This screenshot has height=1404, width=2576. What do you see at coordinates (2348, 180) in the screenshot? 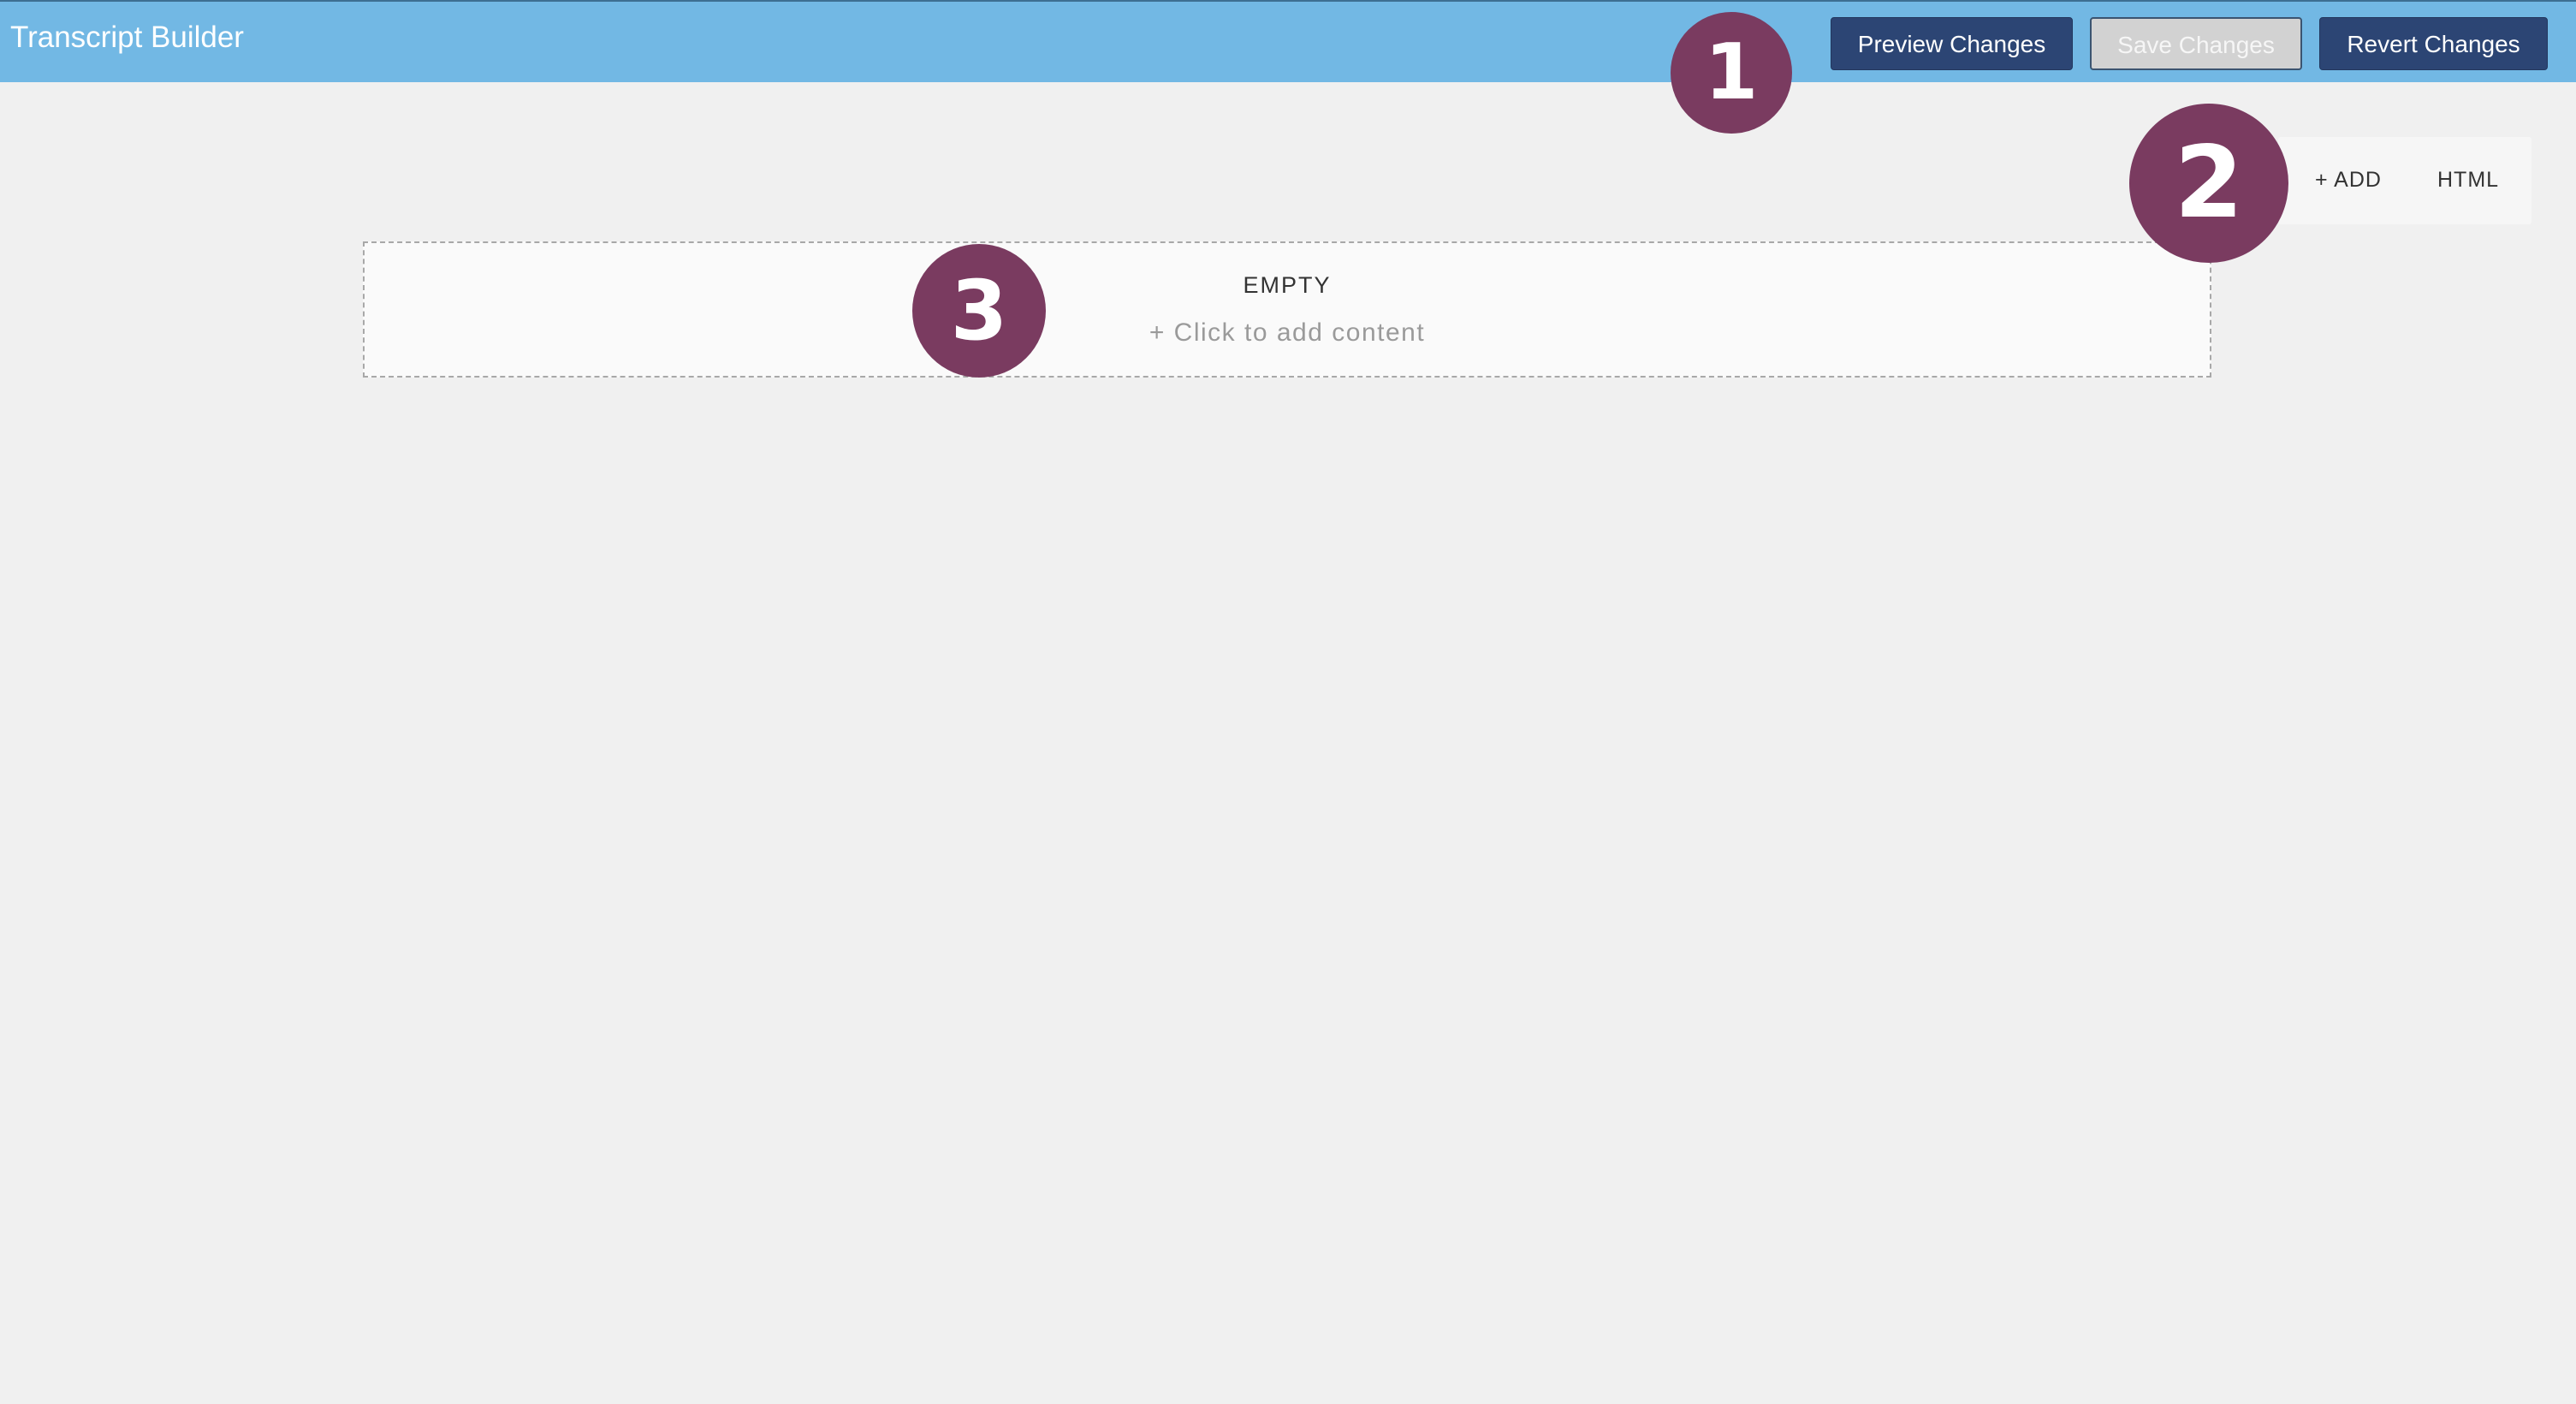
I see `add-button: + ADD` at bounding box center [2348, 180].